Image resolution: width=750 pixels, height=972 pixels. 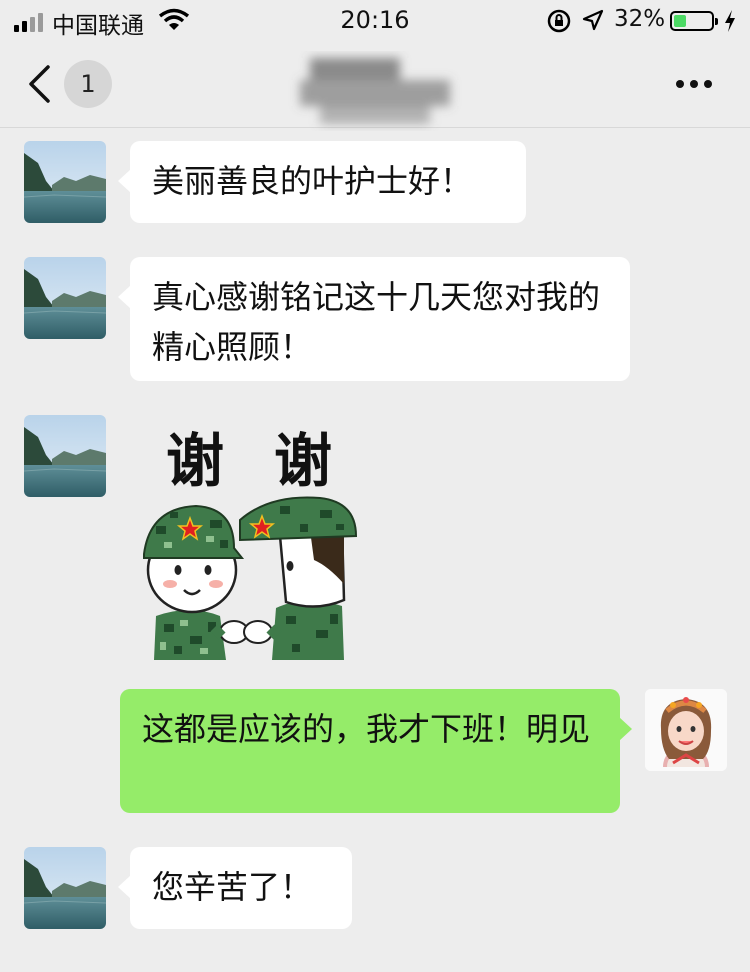 I want to click on battery-percent: 32%, so click(x=640, y=19).